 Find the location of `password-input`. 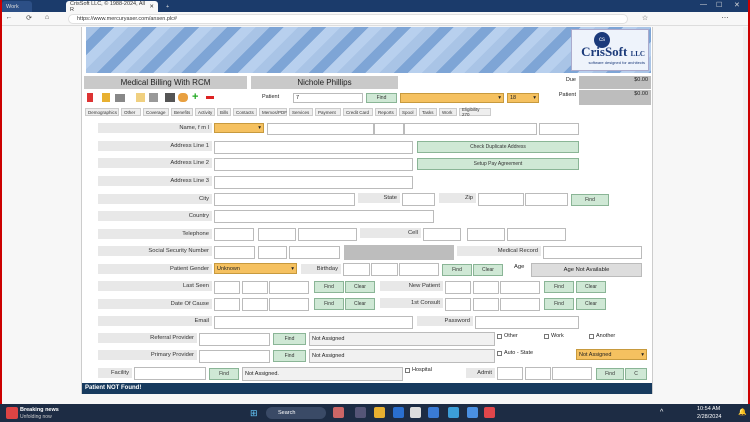

password-input is located at coordinates (527, 322).